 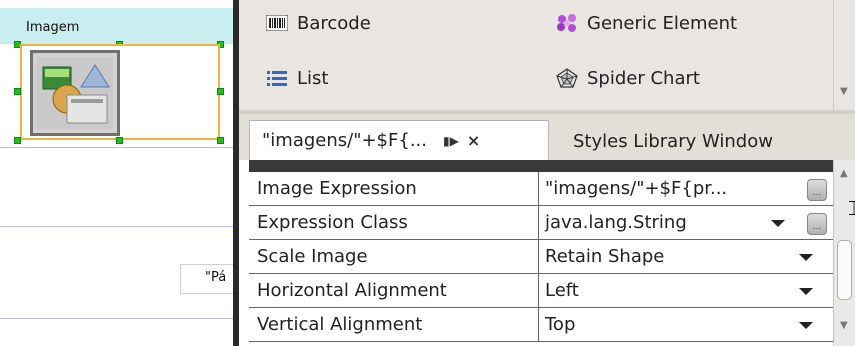 What do you see at coordinates (844, 173) in the screenshot?
I see `scroll-up-icon: ▲` at bounding box center [844, 173].